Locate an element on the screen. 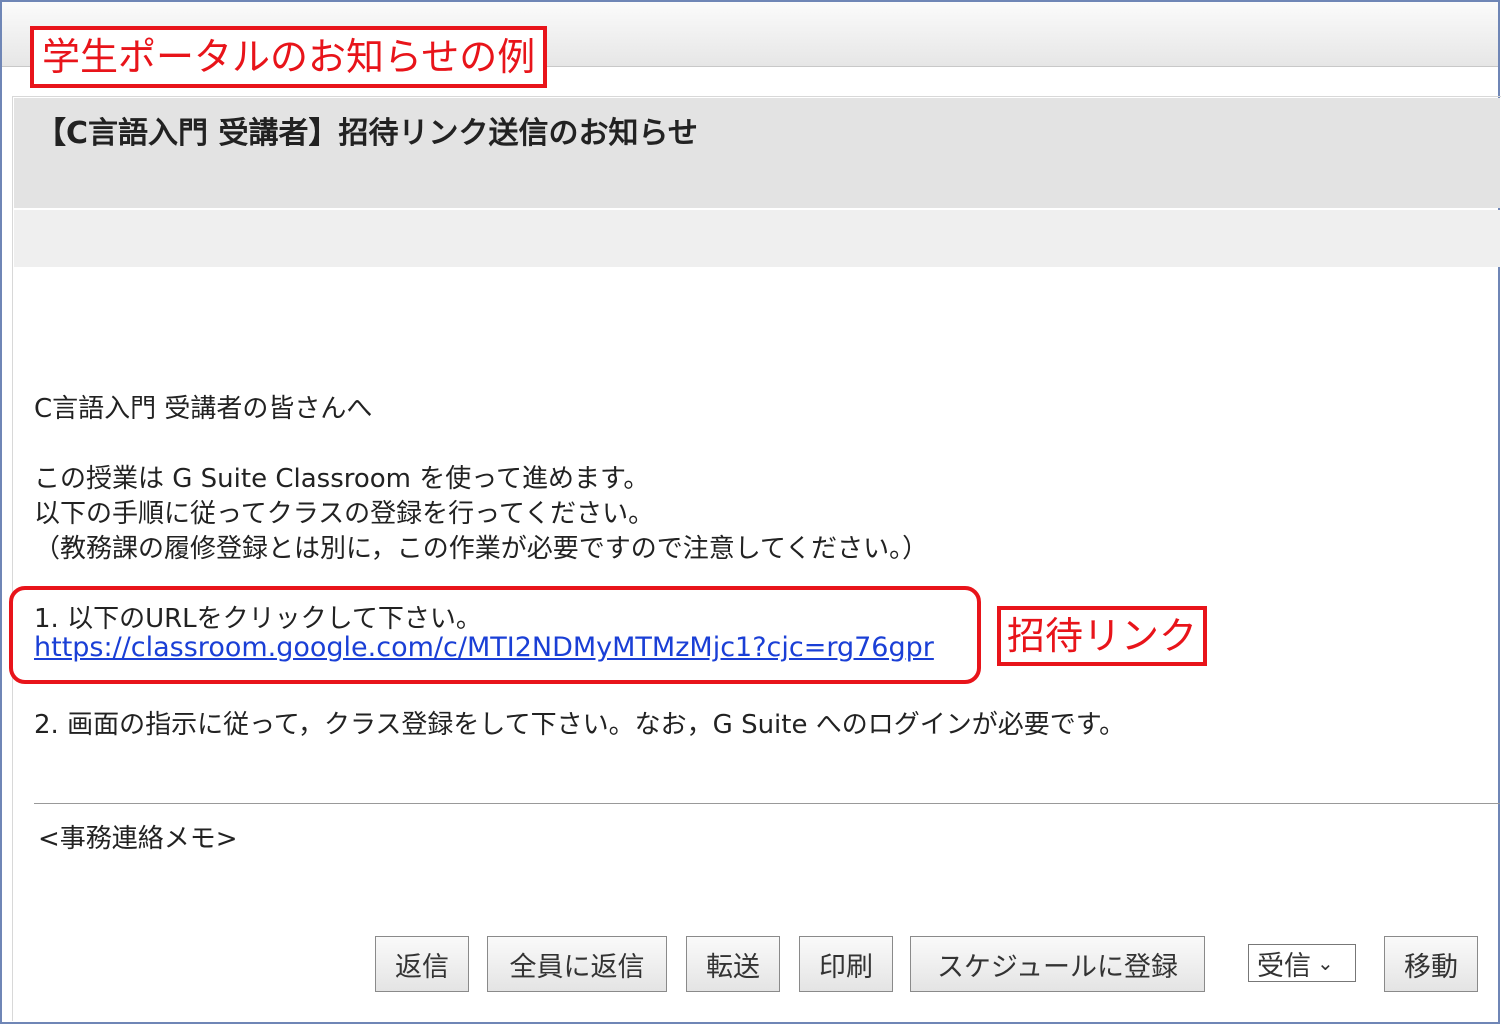  add-schedule-button: スケジュールに登録 is located at coordinates (1057, 964).